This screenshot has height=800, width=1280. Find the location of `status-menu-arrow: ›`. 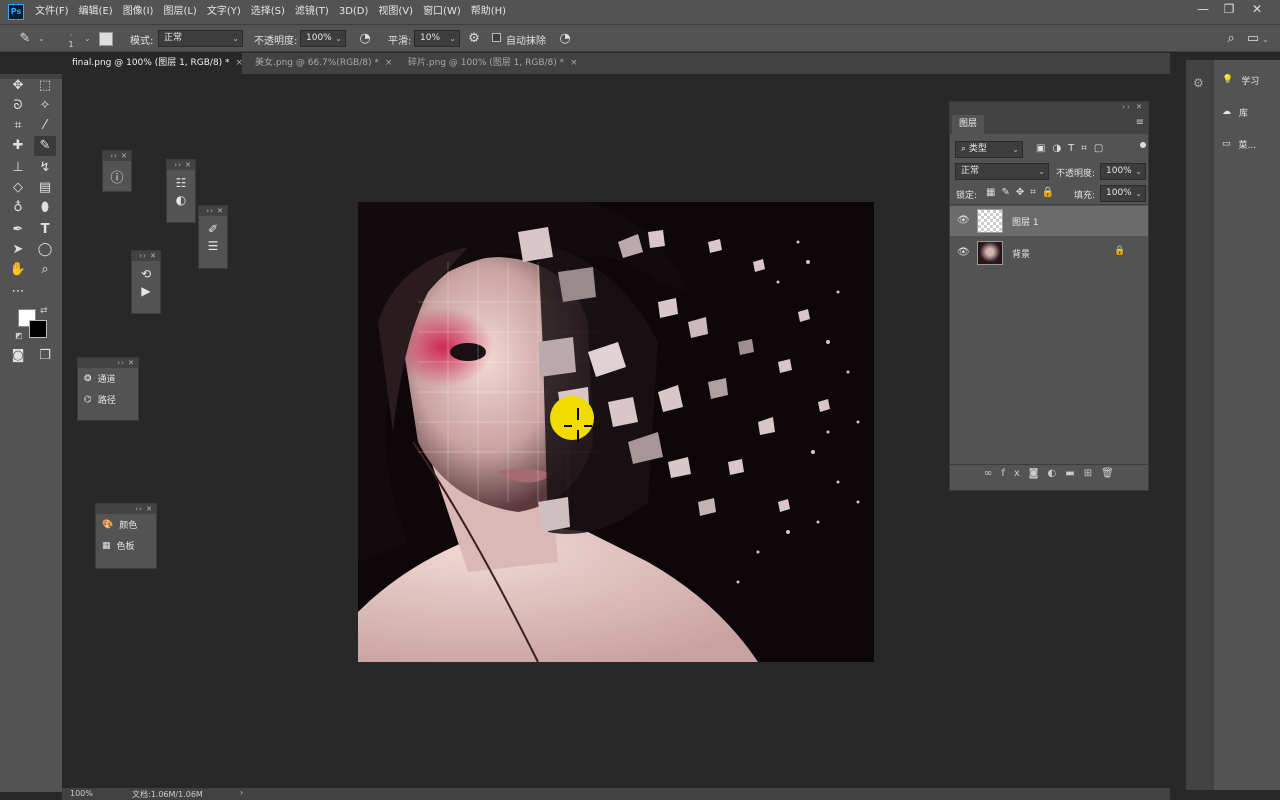

status-menu-arrow: › is located at coordinates (241, 792).